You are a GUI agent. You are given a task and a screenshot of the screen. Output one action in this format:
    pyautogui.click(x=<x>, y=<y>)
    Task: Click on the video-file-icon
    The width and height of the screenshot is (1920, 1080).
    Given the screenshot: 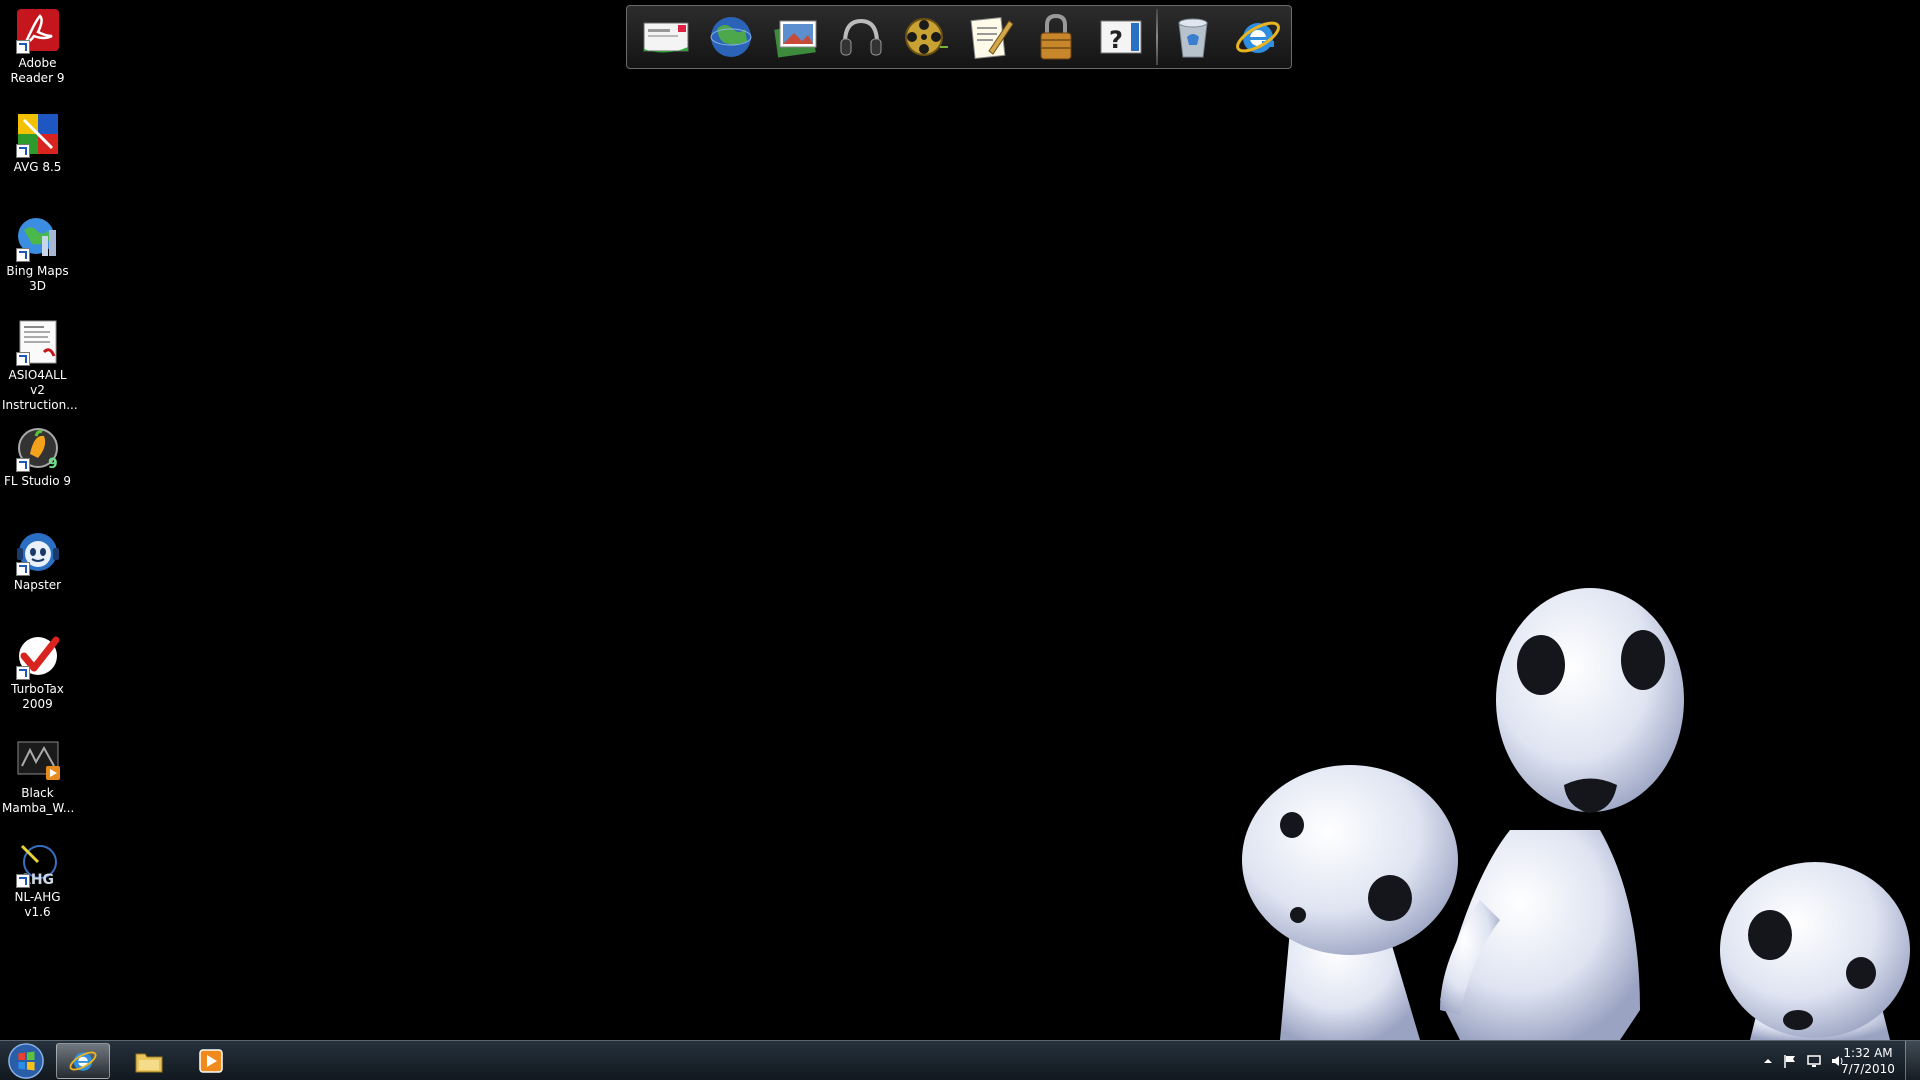 What is the action you would take?
    pyautogui.click(x=38, y=760)
    